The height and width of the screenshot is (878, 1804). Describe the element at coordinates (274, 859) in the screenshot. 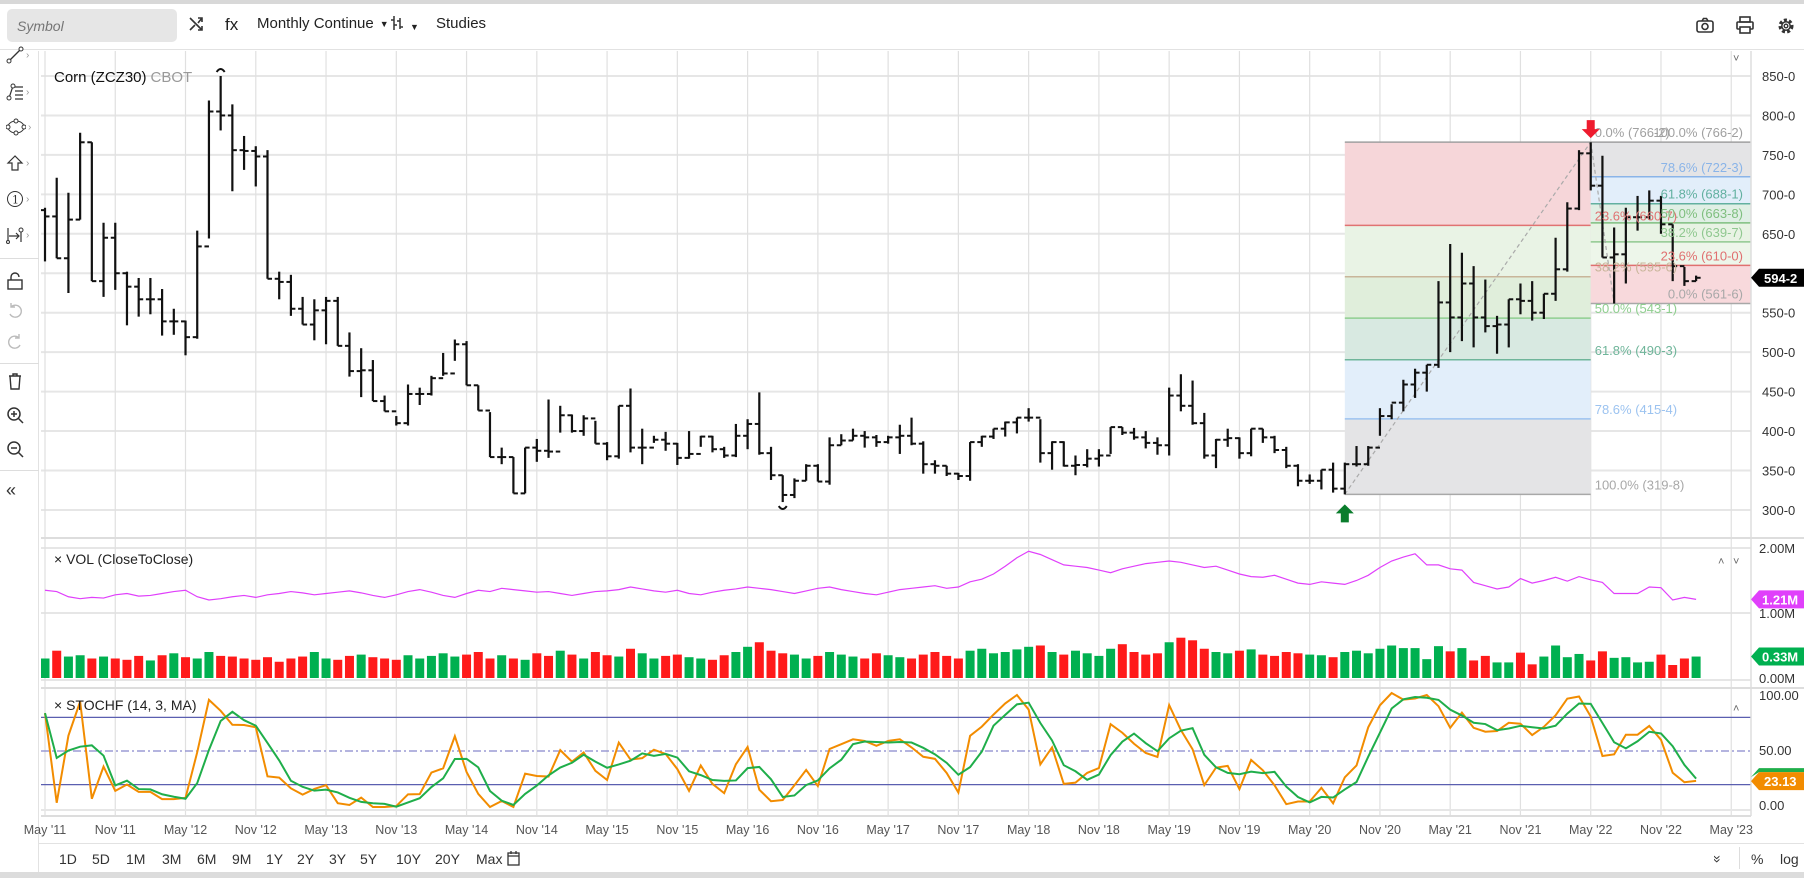

I see `range-button-1y: 1Y` at that location.